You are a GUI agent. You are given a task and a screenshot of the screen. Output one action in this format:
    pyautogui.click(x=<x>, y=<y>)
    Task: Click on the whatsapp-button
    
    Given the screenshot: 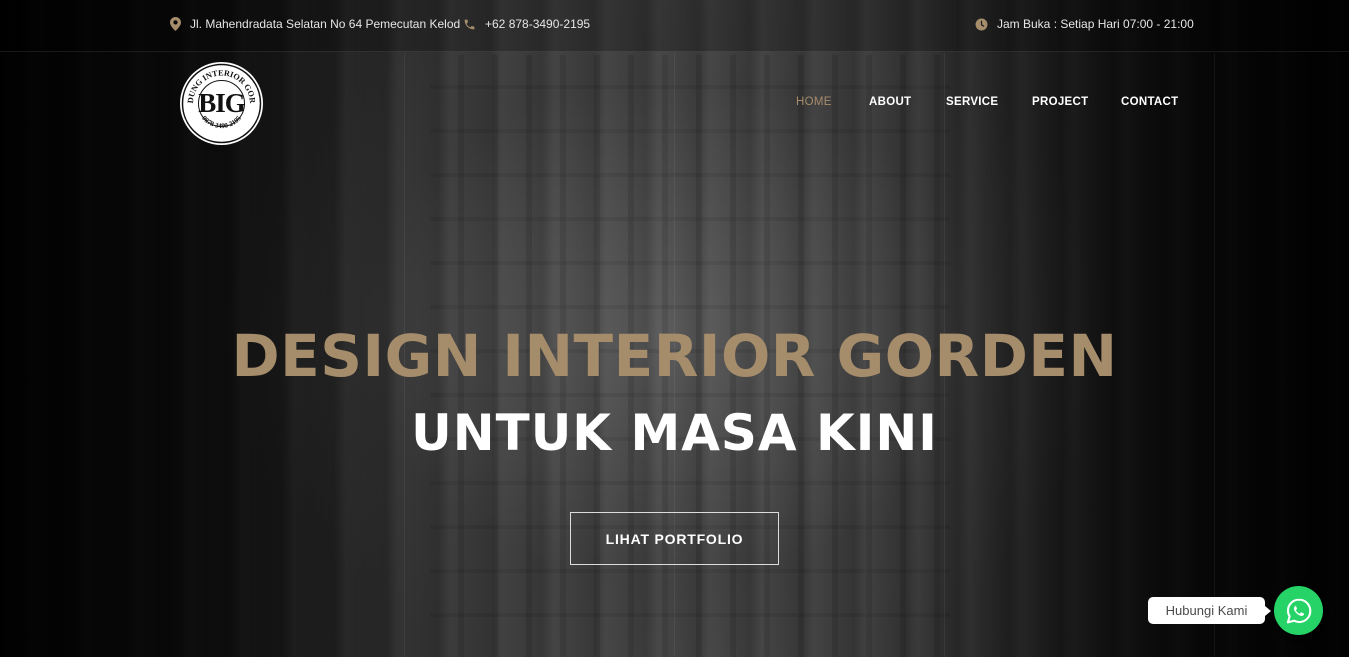 What is the action you would take?
    pyautogui.click(x=1298, y=610)
    